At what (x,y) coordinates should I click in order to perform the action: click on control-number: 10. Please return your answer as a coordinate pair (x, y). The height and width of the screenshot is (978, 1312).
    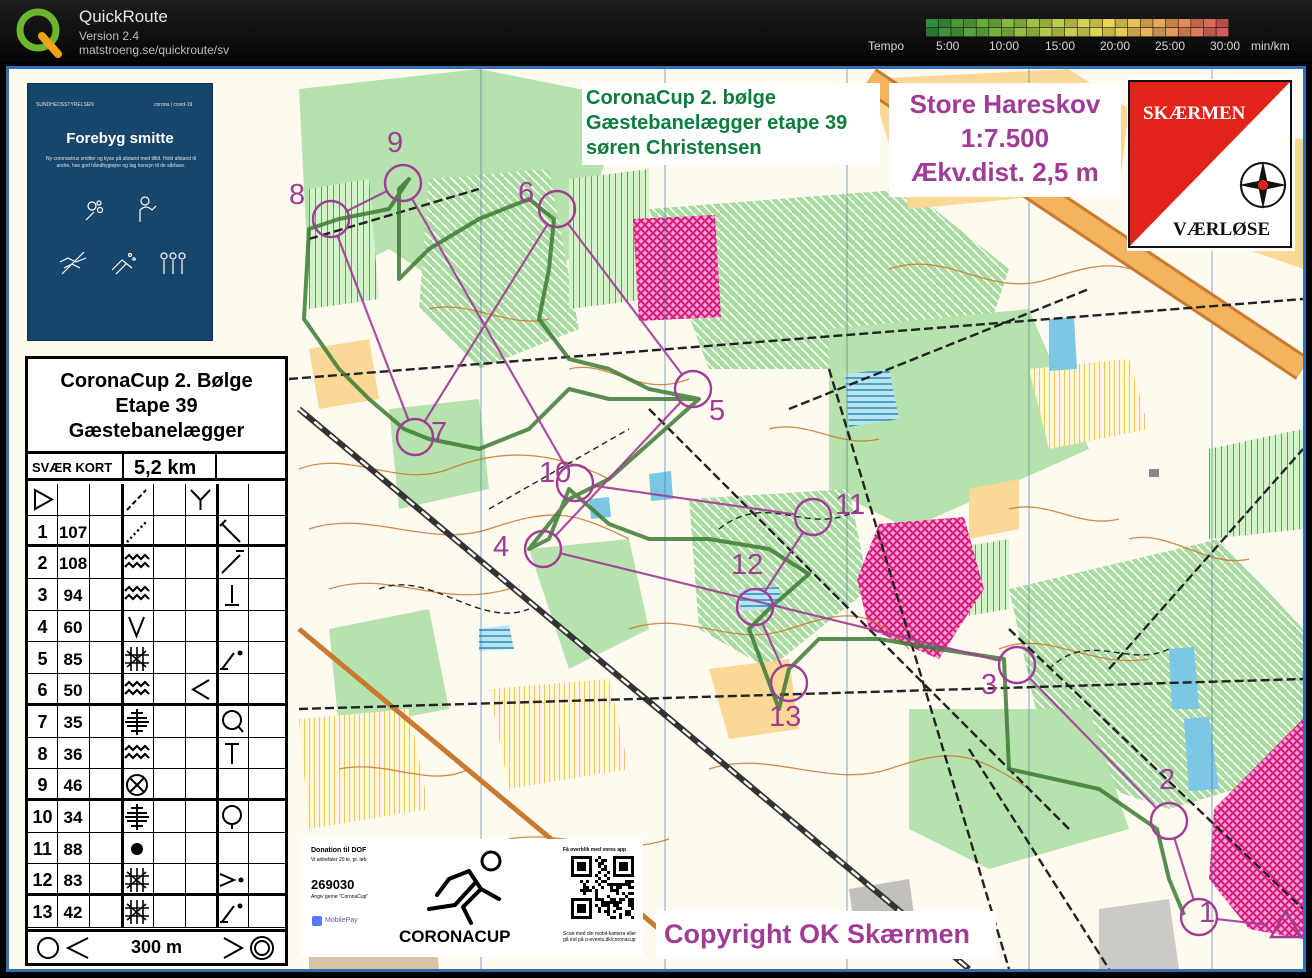
    Looking at the image, I should click on (555, 473).